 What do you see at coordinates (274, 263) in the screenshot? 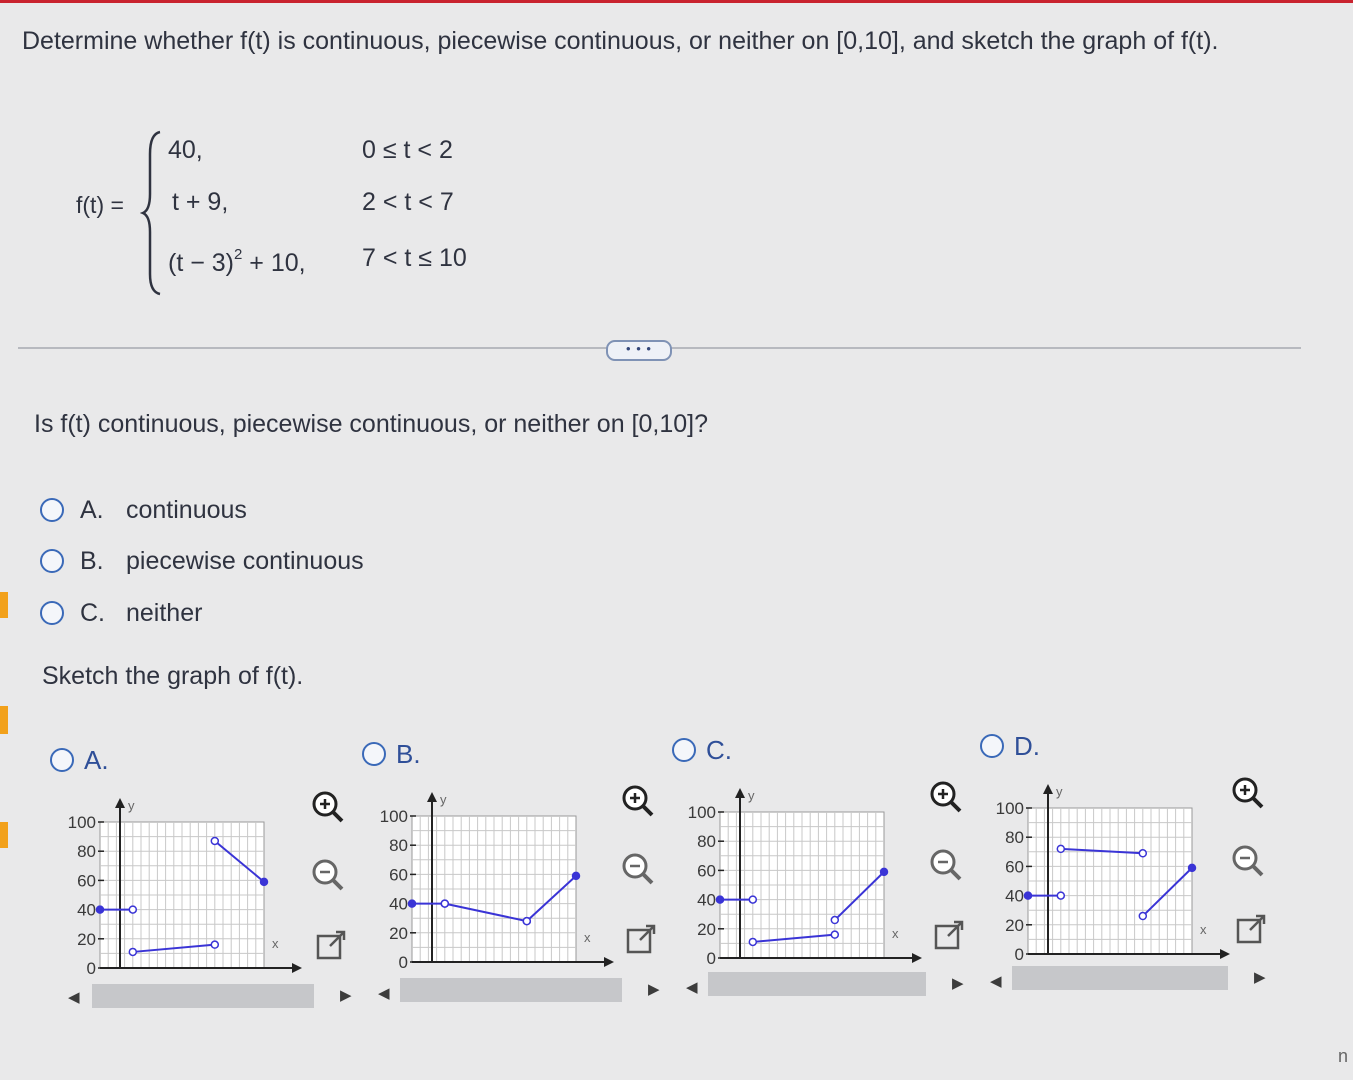
I see `case-expression-tail: + 10,` at bounding box center [274, 263].